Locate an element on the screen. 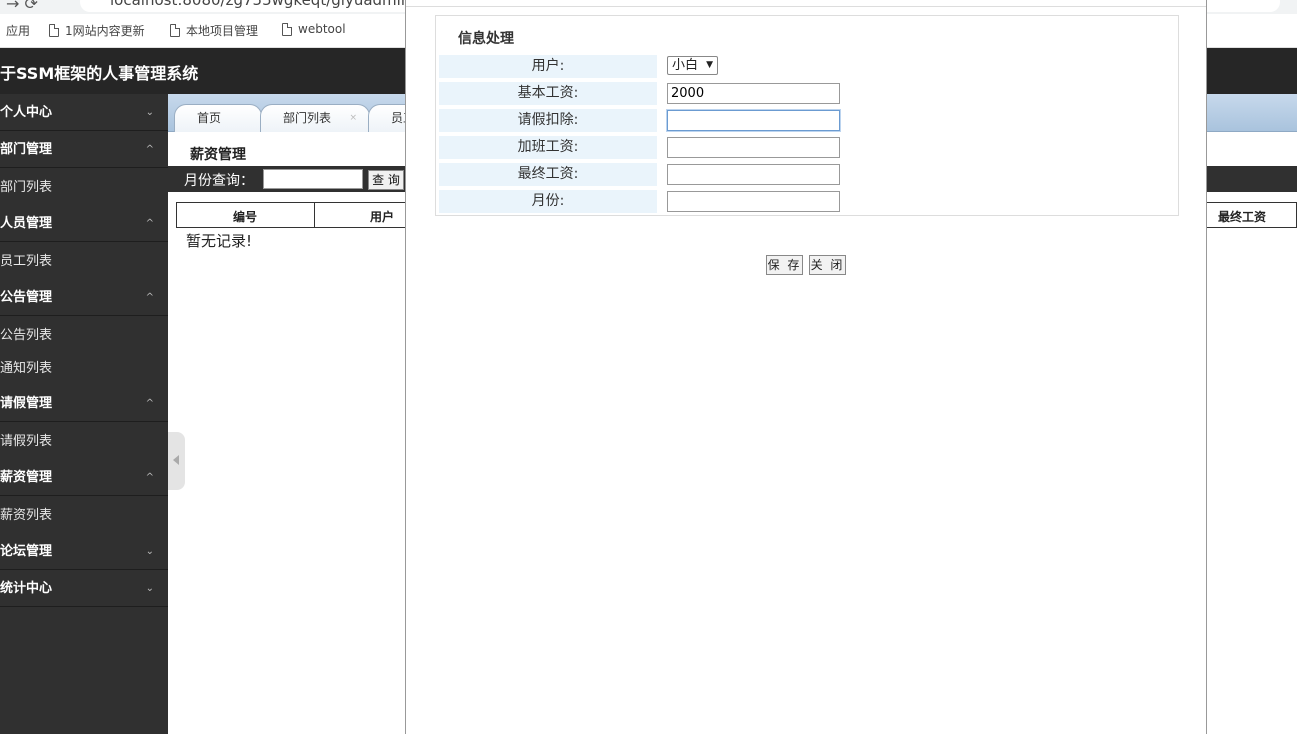 The image size is (1297, 734). field-label: 请假扣除: is located at coordinates (548, 120).